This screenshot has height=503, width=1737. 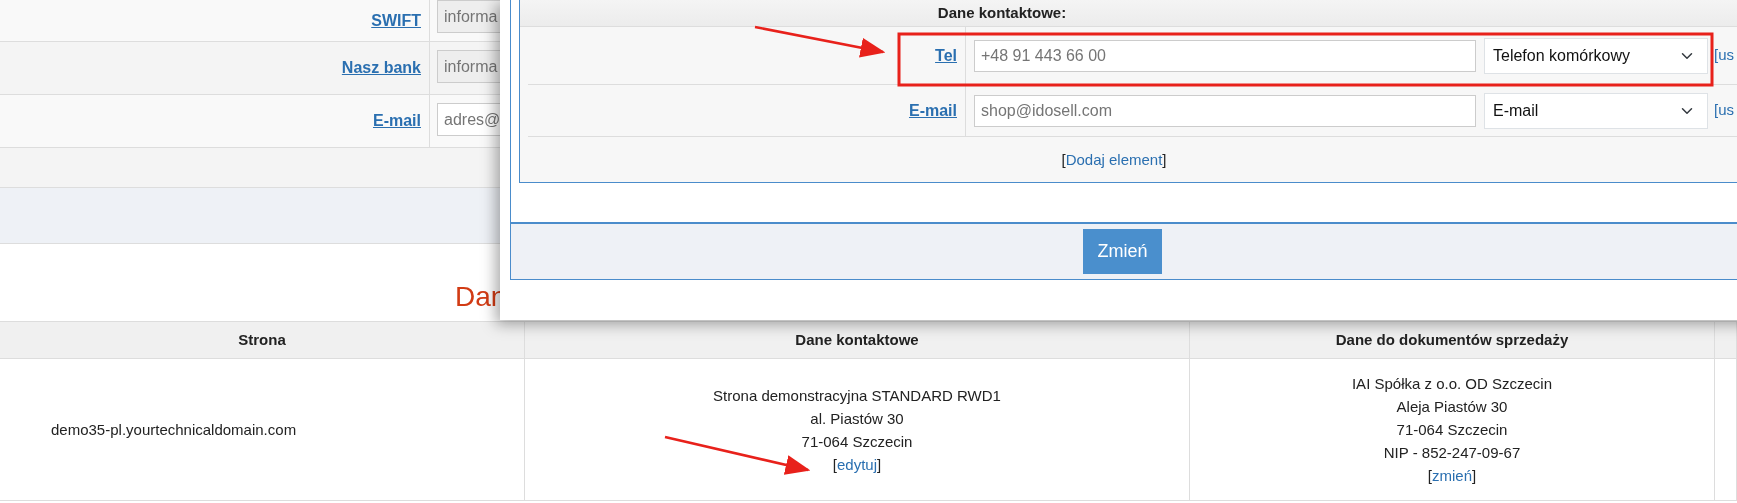 I want to click on address-line: NIP - 852-247-09-67, so click(x=1452, y=453).